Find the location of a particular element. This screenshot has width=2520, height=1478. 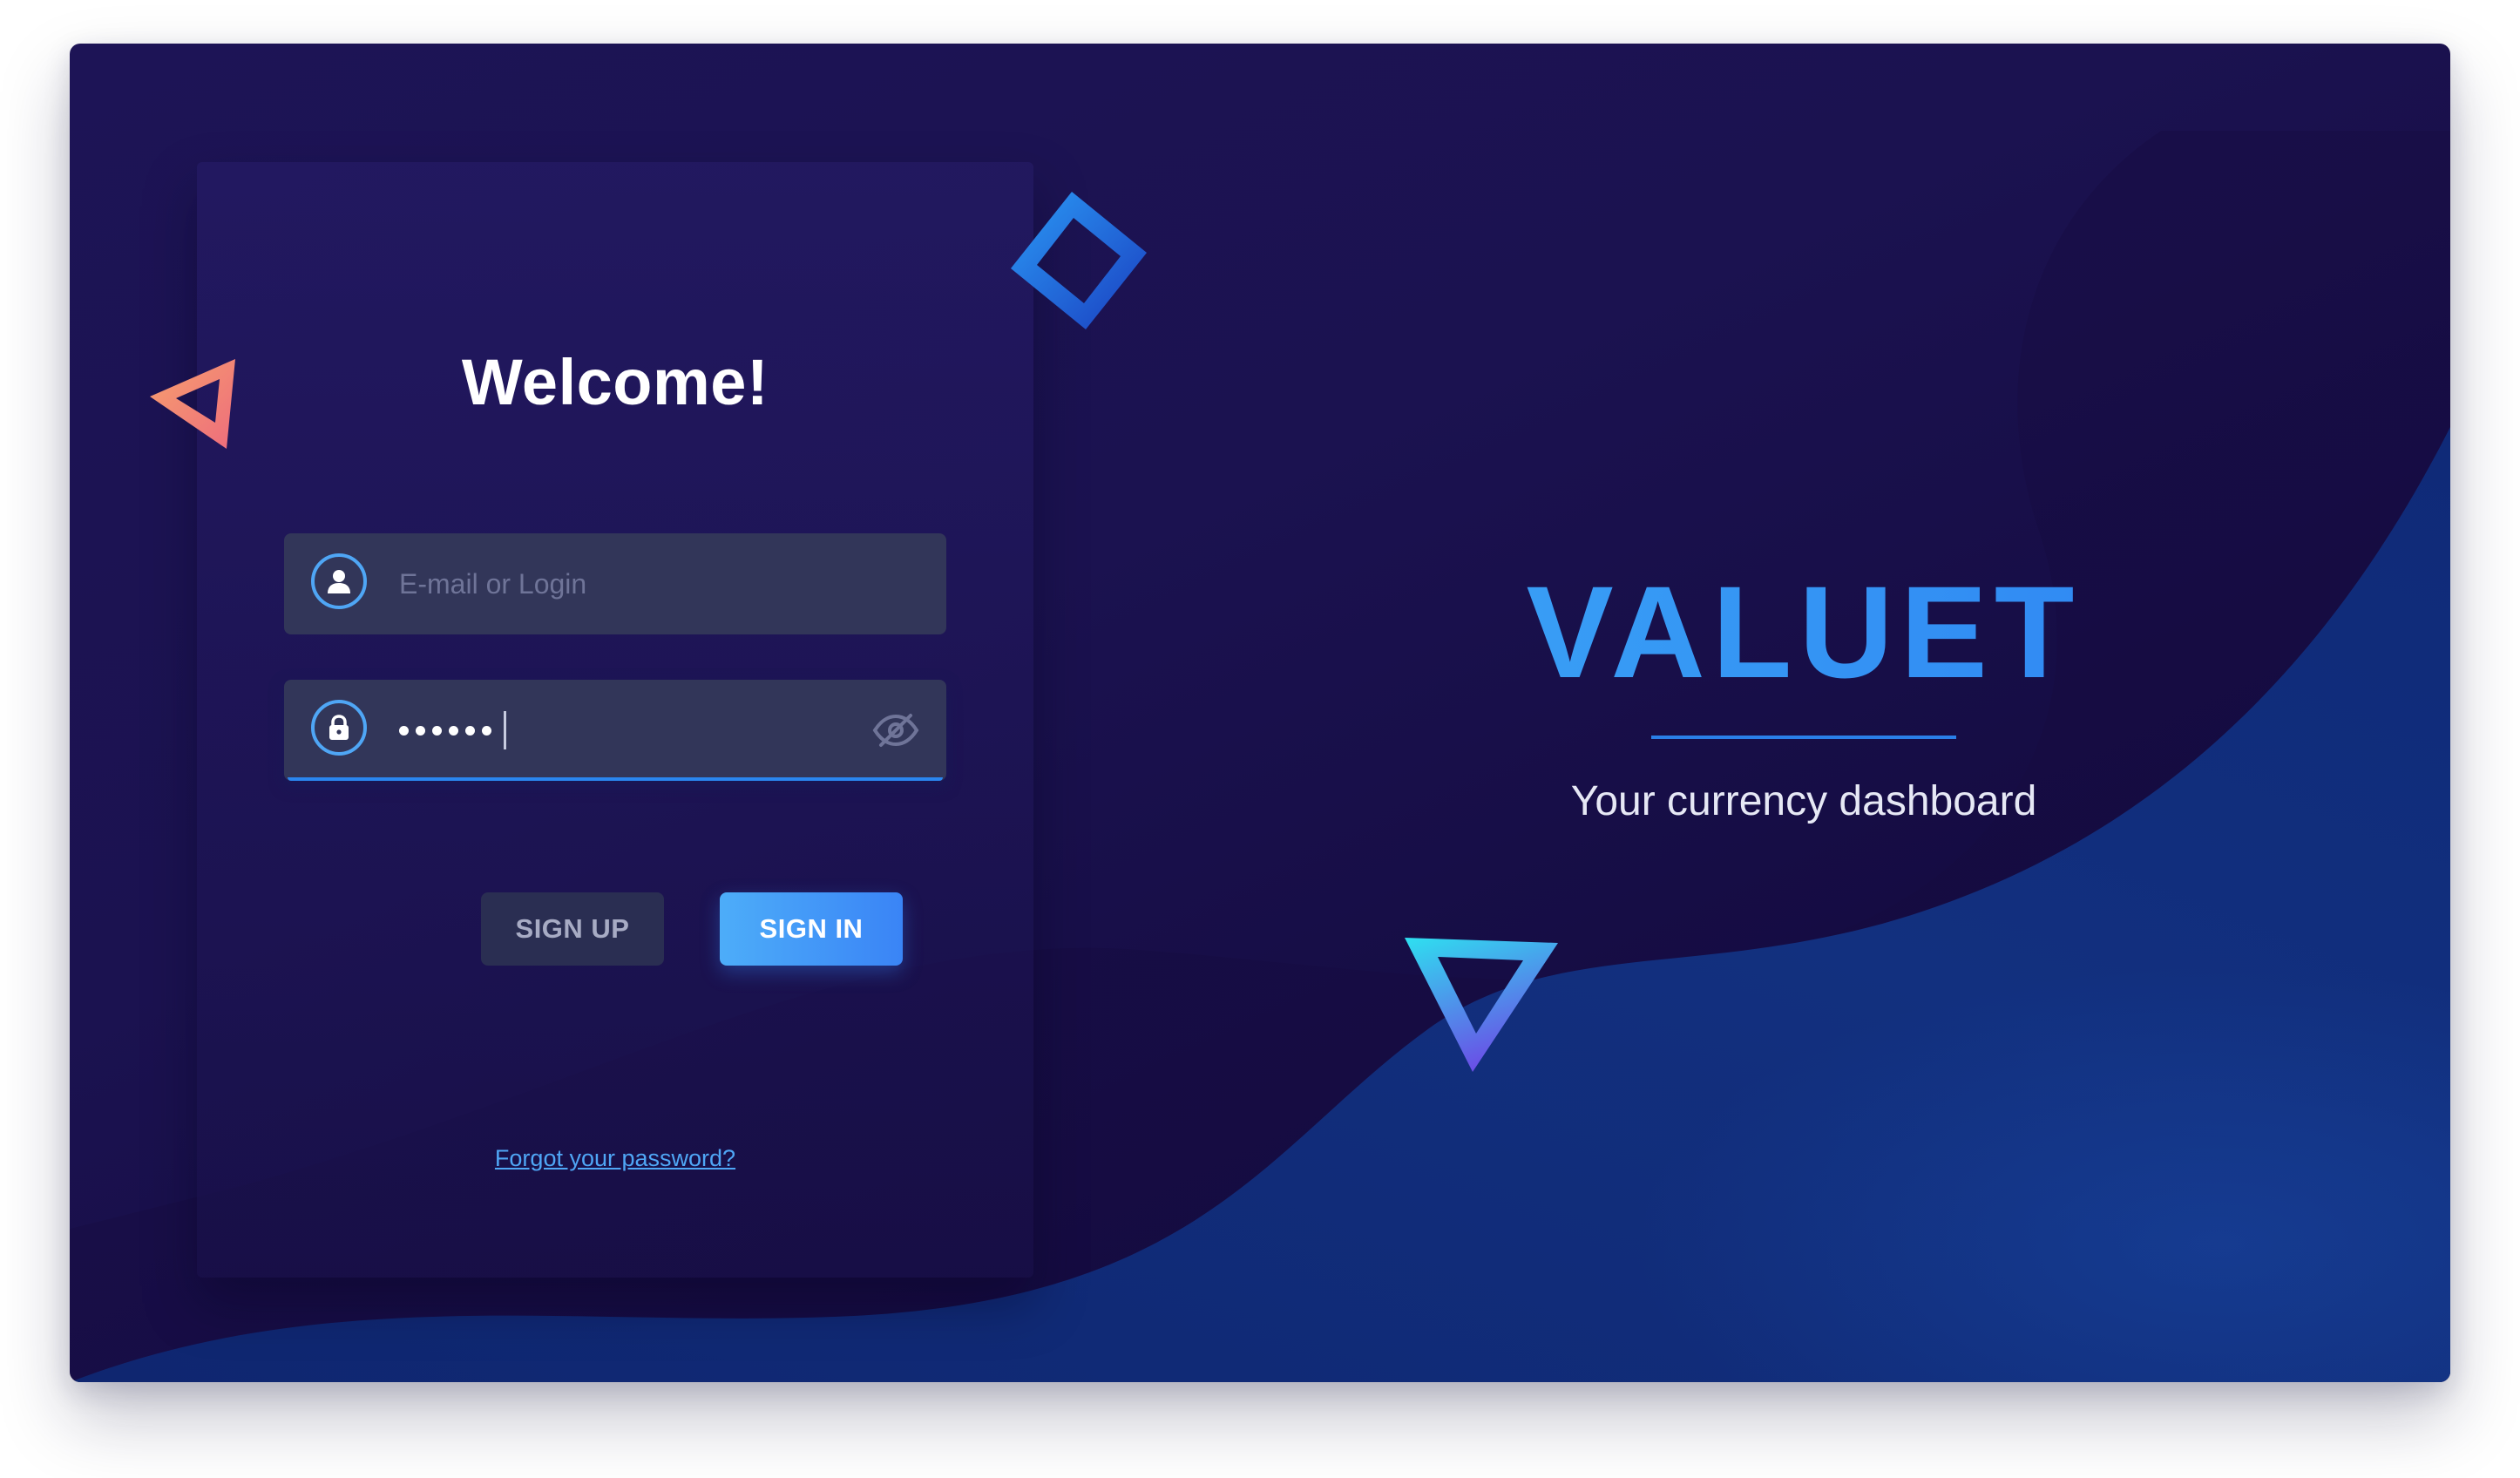

brand-block: VALUET Your currency dashboard is located at coordinates (1804, 695).